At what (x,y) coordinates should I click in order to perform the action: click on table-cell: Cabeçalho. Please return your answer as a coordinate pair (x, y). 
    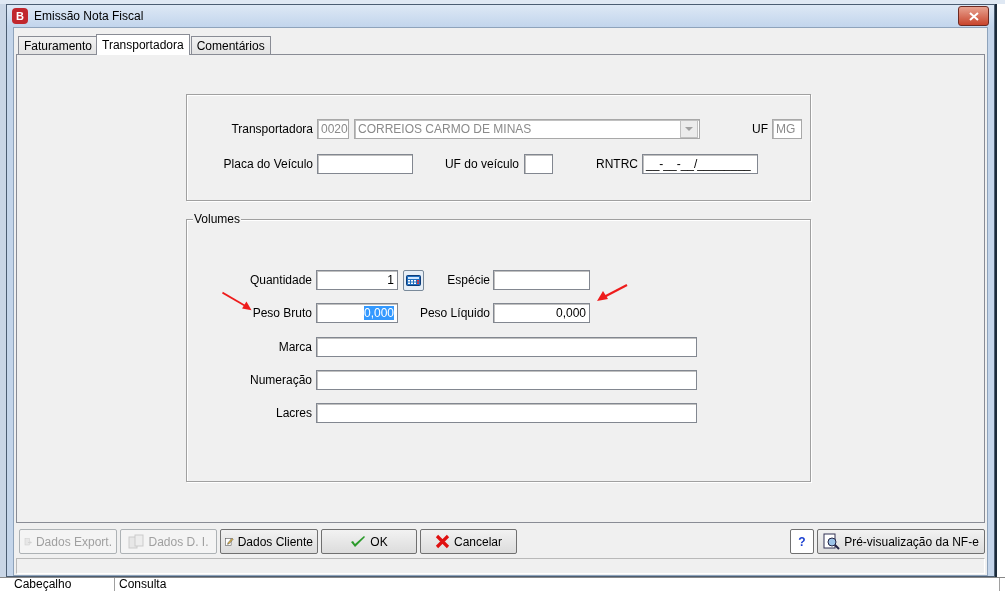
    Looking at the image, I should click on (57, 584).